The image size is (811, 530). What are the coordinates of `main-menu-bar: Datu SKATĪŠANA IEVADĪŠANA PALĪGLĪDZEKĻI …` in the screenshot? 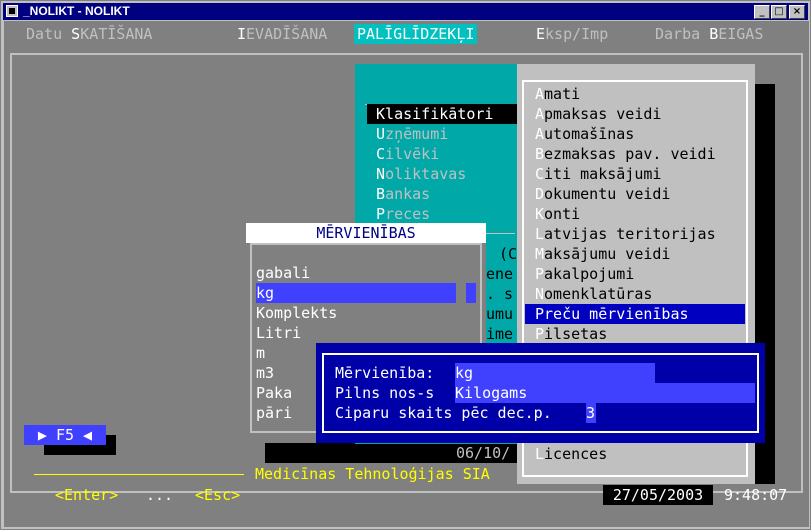 It's located at (406, 33).